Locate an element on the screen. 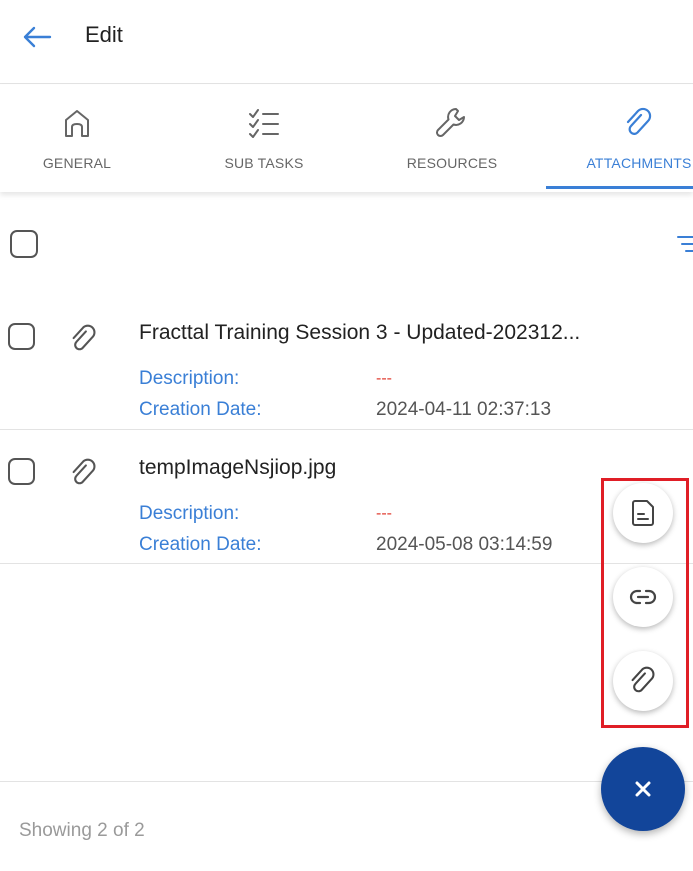 This screenshot has height=871, width=693. pagination-count: Showing 2 of 2 is located at coordinates (82, 830).